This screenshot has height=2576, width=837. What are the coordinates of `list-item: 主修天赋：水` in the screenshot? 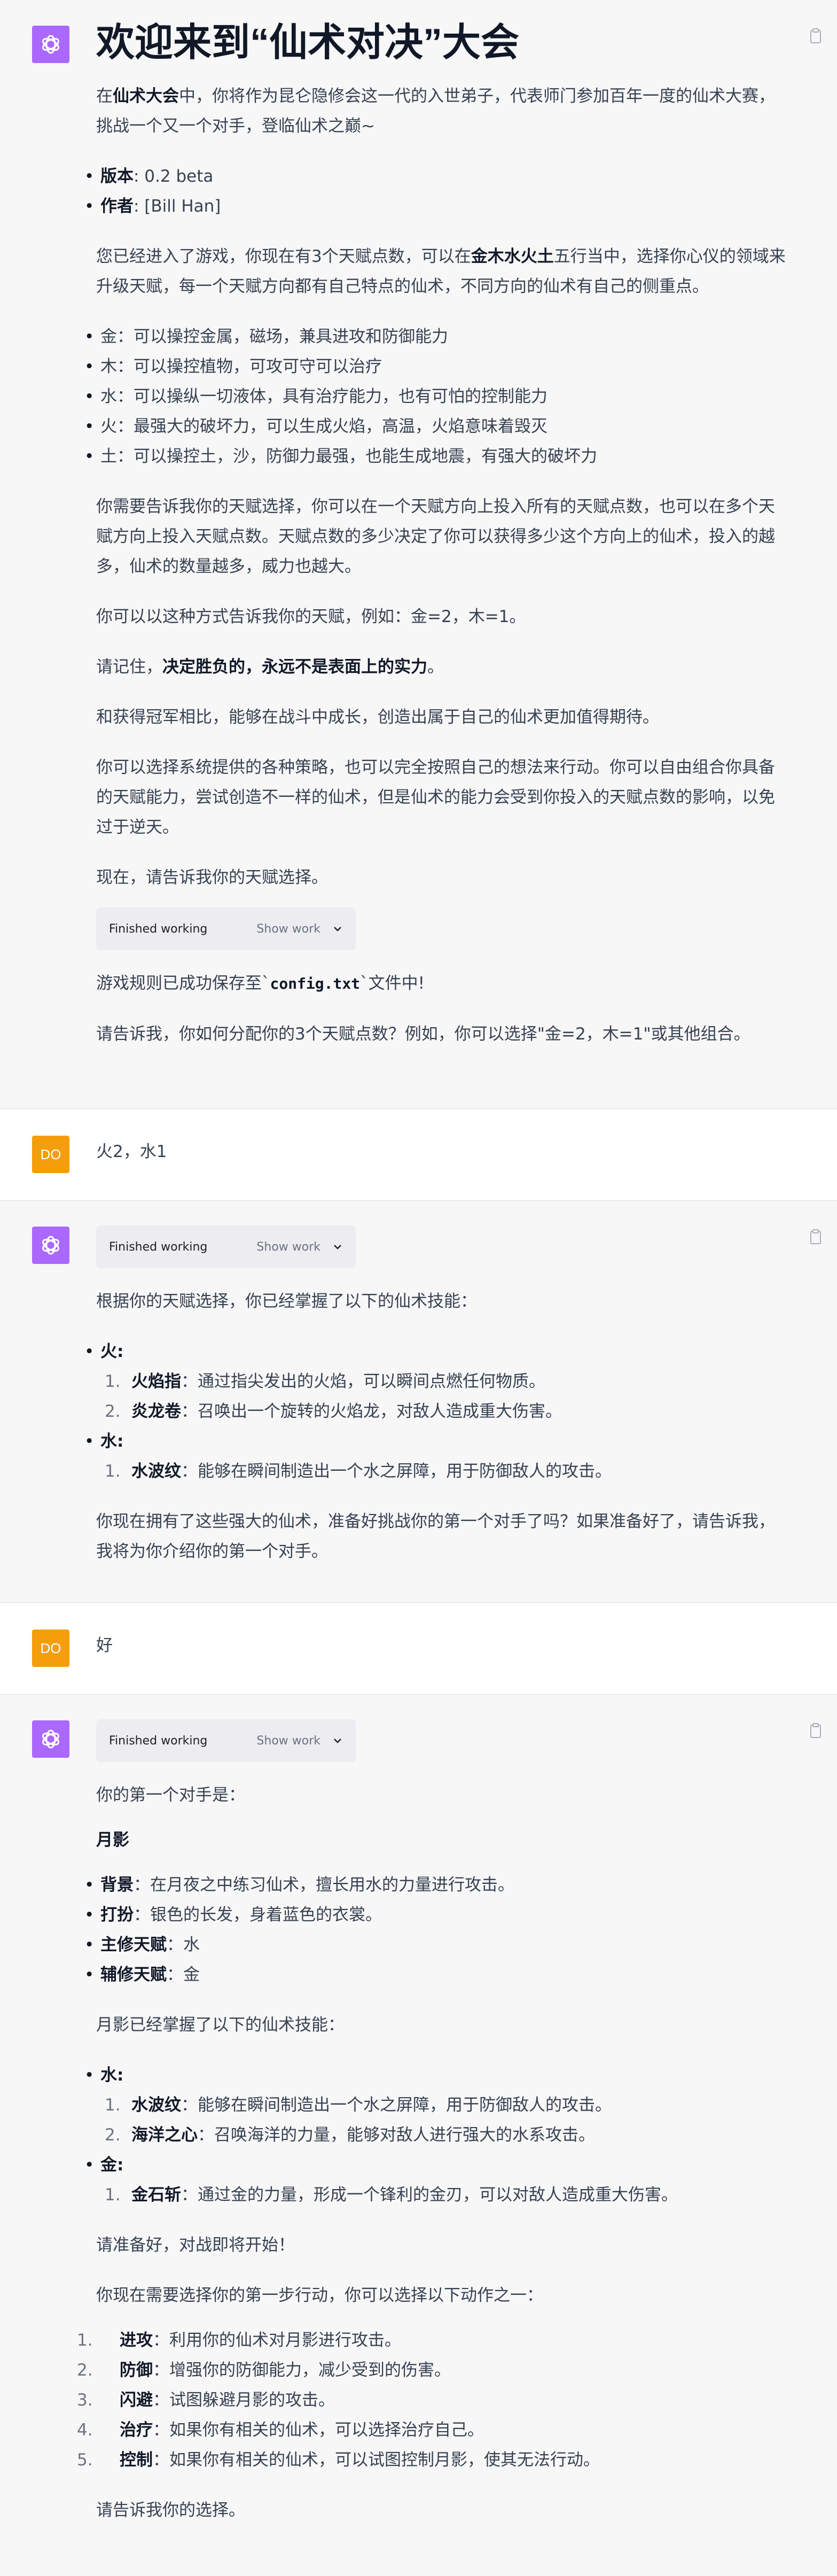 It's located at (437, 1945).